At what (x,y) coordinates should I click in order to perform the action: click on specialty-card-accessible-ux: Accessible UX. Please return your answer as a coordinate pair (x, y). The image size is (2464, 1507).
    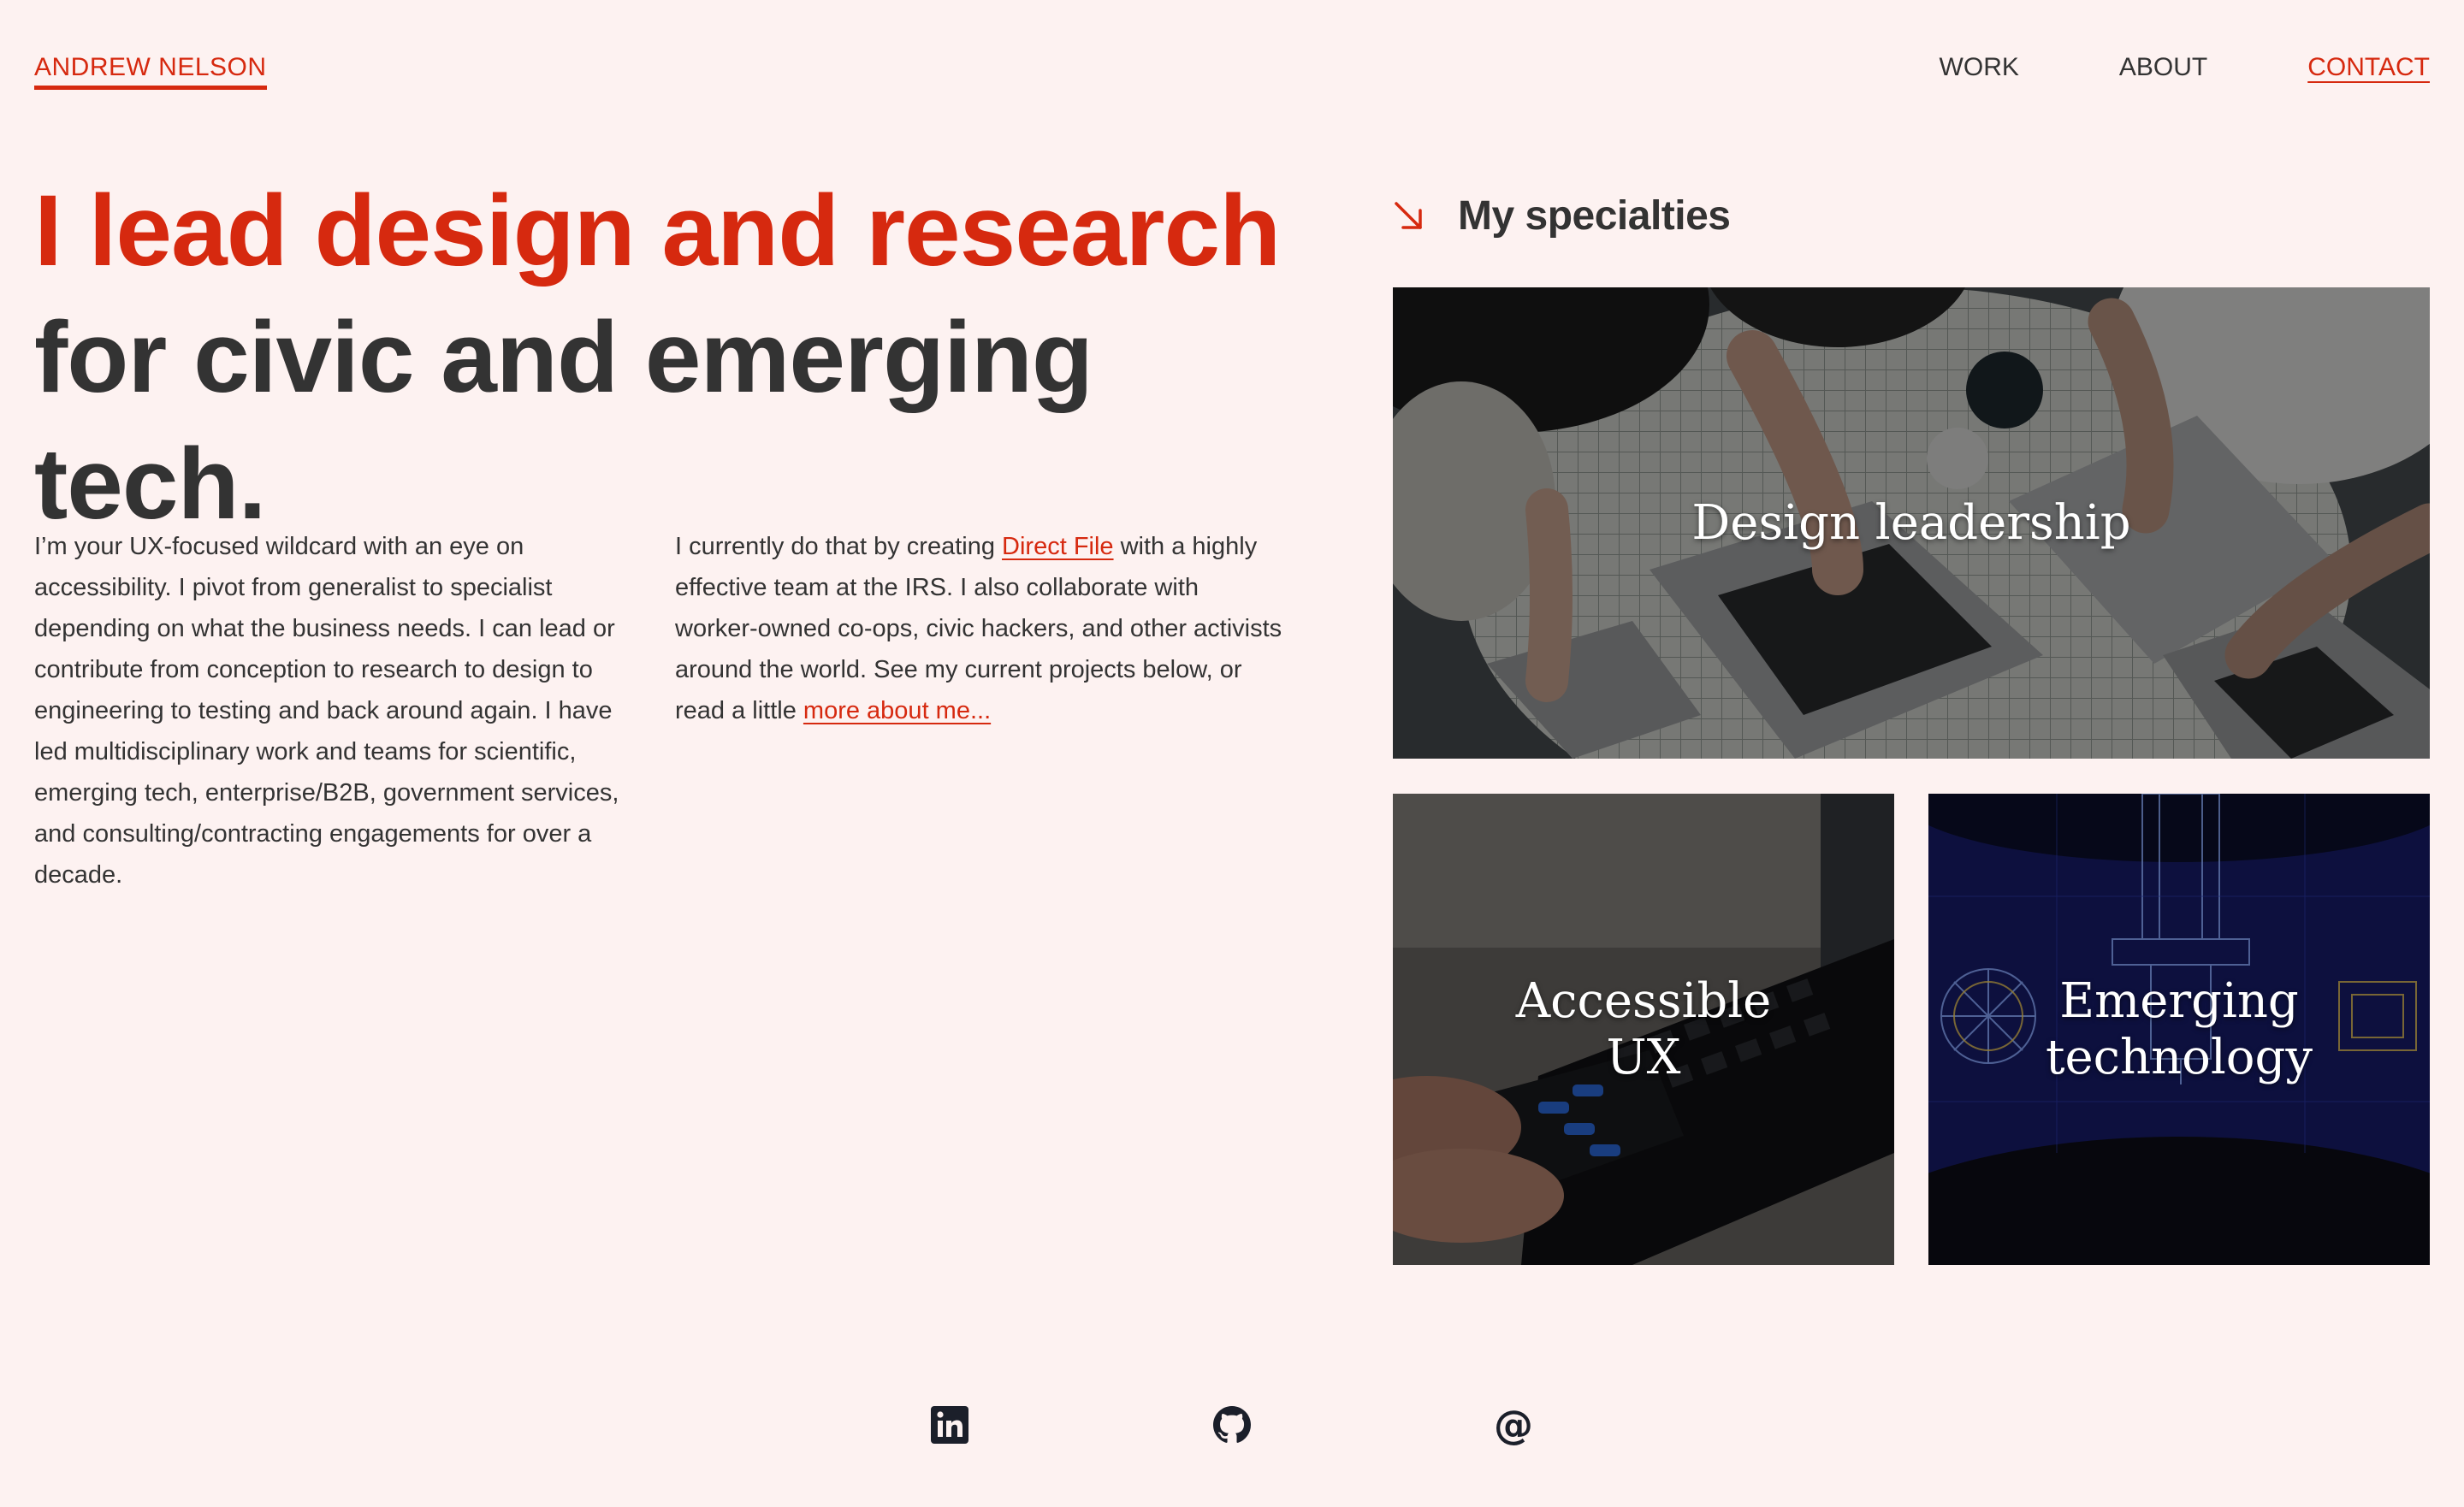
    Looking at the image, I should click on (1643, 1029).